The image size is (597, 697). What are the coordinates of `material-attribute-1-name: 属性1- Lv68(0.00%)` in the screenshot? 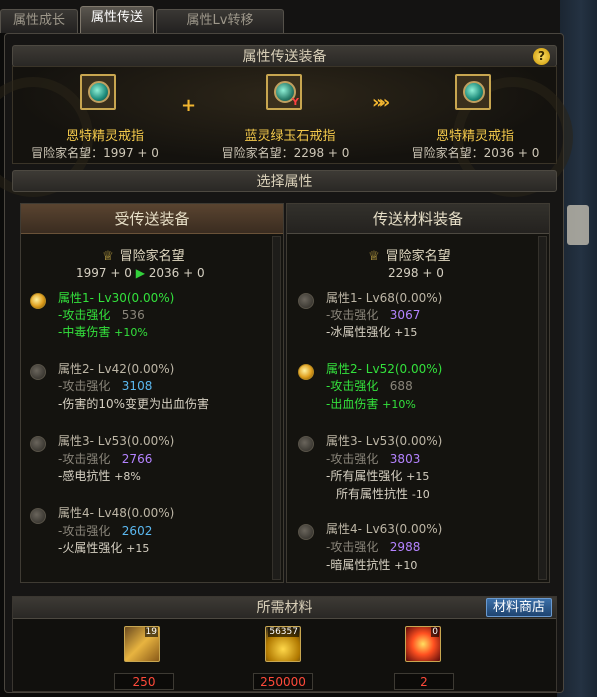 It's located at (384, 298).